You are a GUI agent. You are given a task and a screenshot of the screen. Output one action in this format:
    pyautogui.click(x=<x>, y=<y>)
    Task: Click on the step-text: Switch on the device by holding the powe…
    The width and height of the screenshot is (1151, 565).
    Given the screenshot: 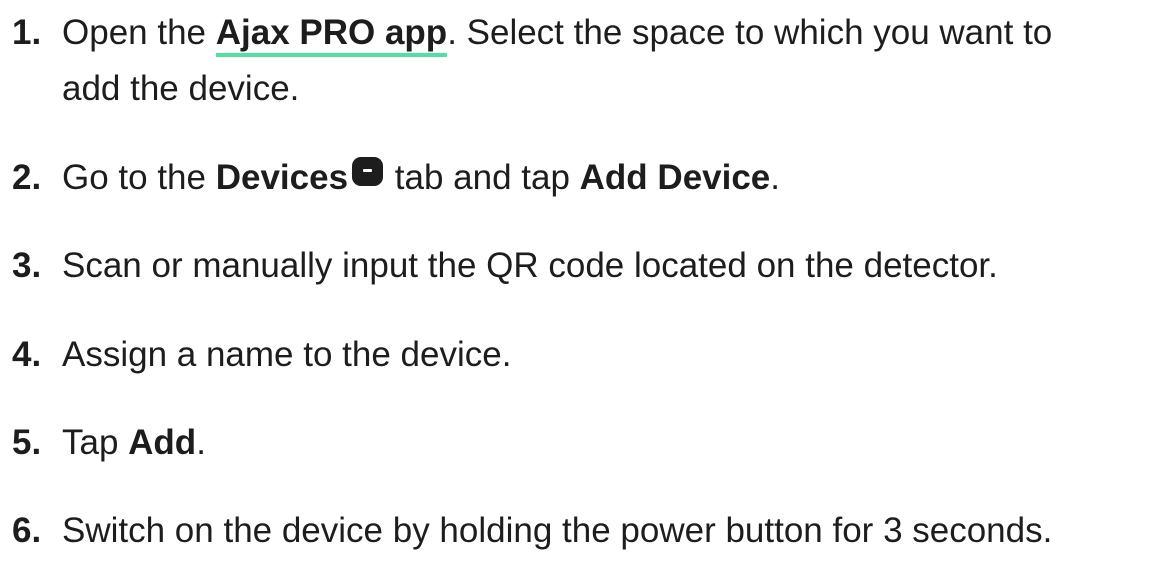 What is the action you would take?
    pyautogui.click(x=557, y=530)
    